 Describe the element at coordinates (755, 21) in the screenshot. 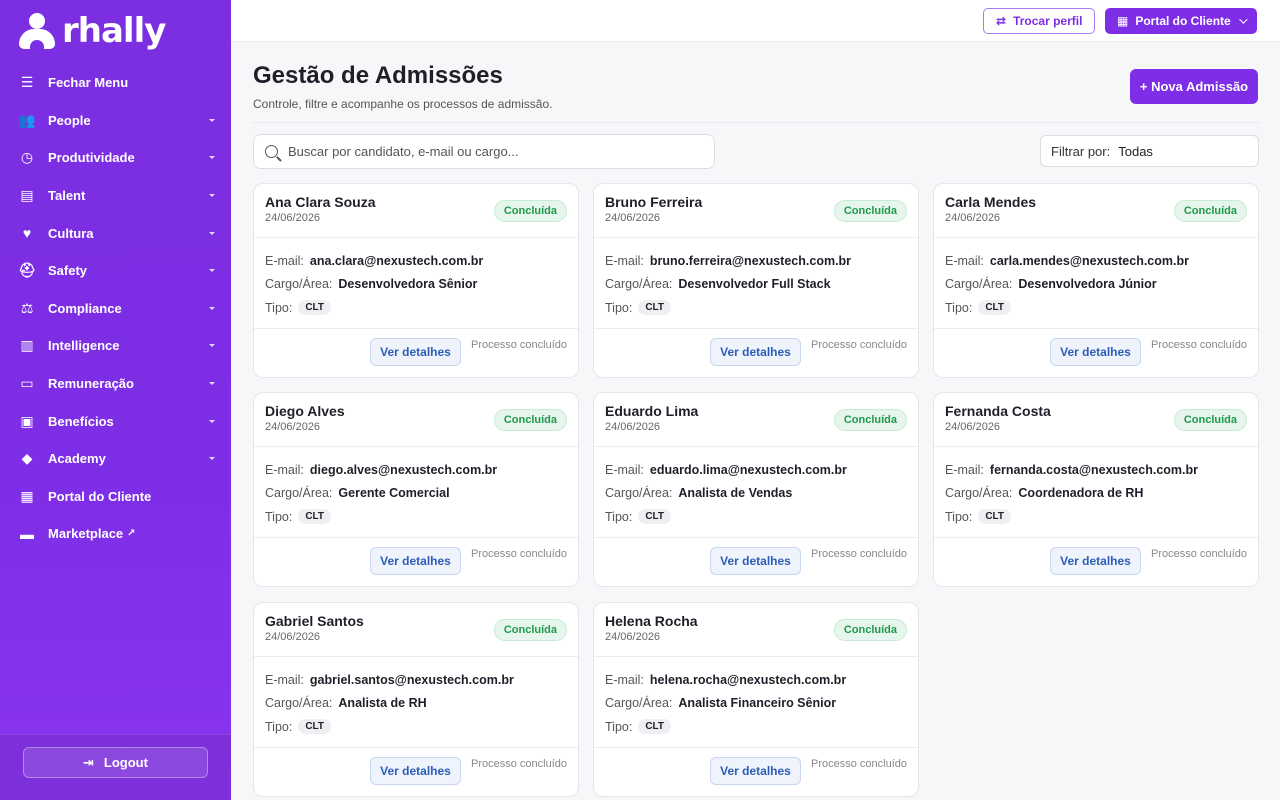

I see `topbar: ⇄ Trocar perfil ▦ Portal do Cliente` at that location.